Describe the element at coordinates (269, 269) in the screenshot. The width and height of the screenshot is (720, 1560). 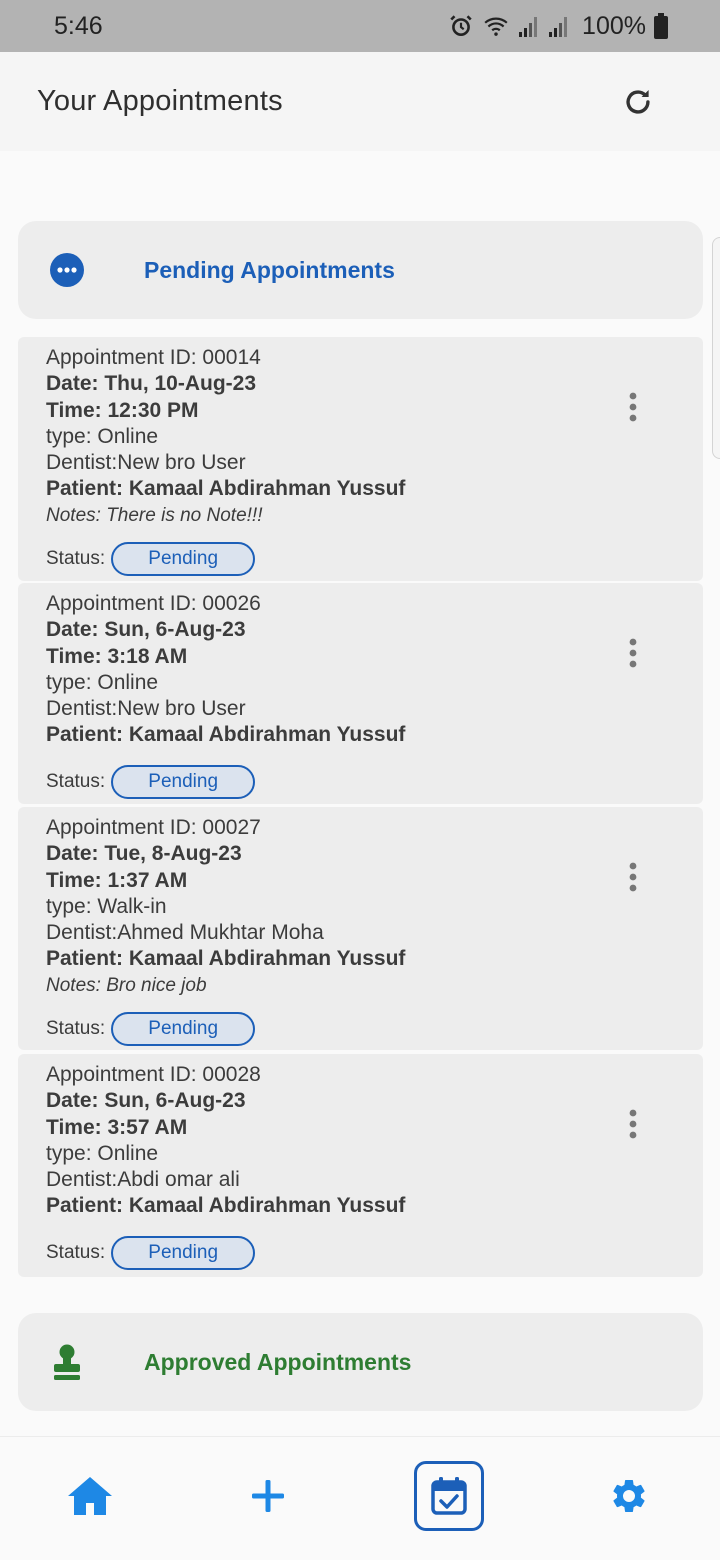
I see `pending-appointments-title: Pending Appointments` at that location.